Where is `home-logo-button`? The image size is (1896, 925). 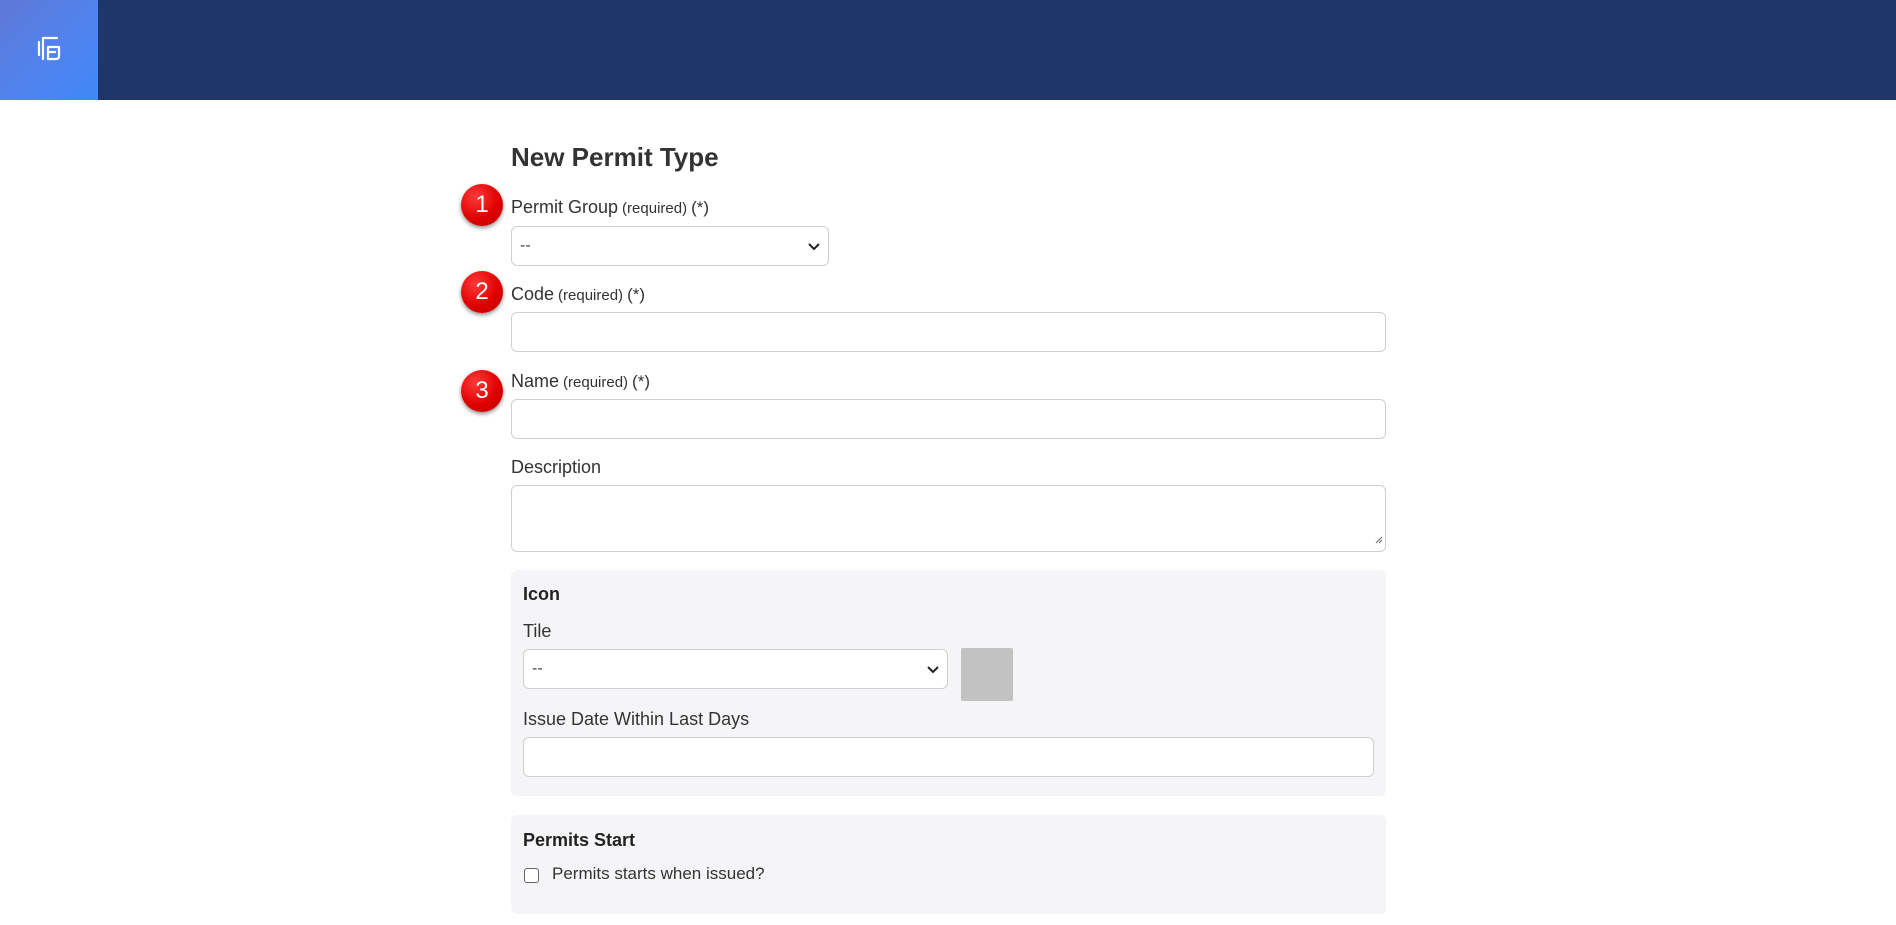
home-logo-button is located at coordinates (49, 50).